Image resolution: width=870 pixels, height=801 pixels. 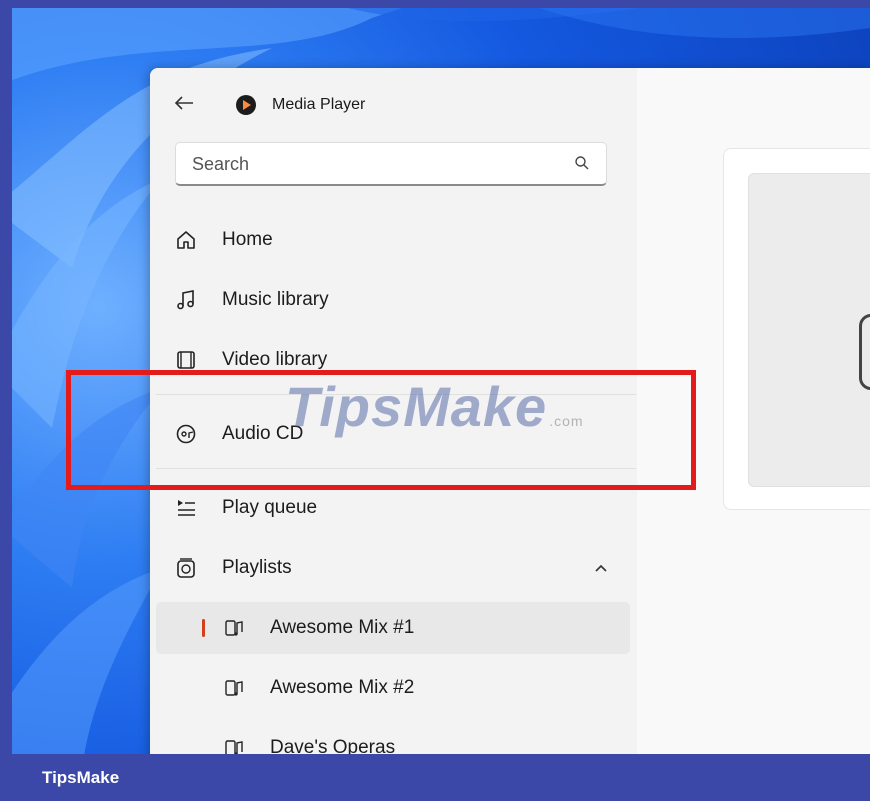 What do you see at coordinates (809, 330) in the screenshot?
I see `album-art-placeholder` at bounding box center [809, 330].